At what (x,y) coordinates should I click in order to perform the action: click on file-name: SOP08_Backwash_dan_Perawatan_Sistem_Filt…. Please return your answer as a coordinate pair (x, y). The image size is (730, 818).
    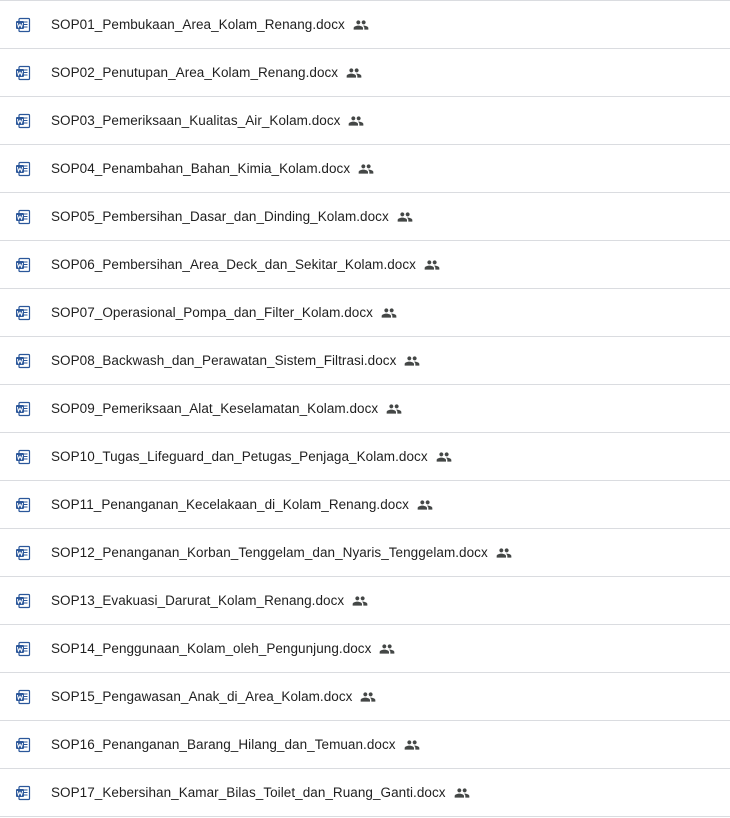
    Looking at the image, I should click on (224, 360).